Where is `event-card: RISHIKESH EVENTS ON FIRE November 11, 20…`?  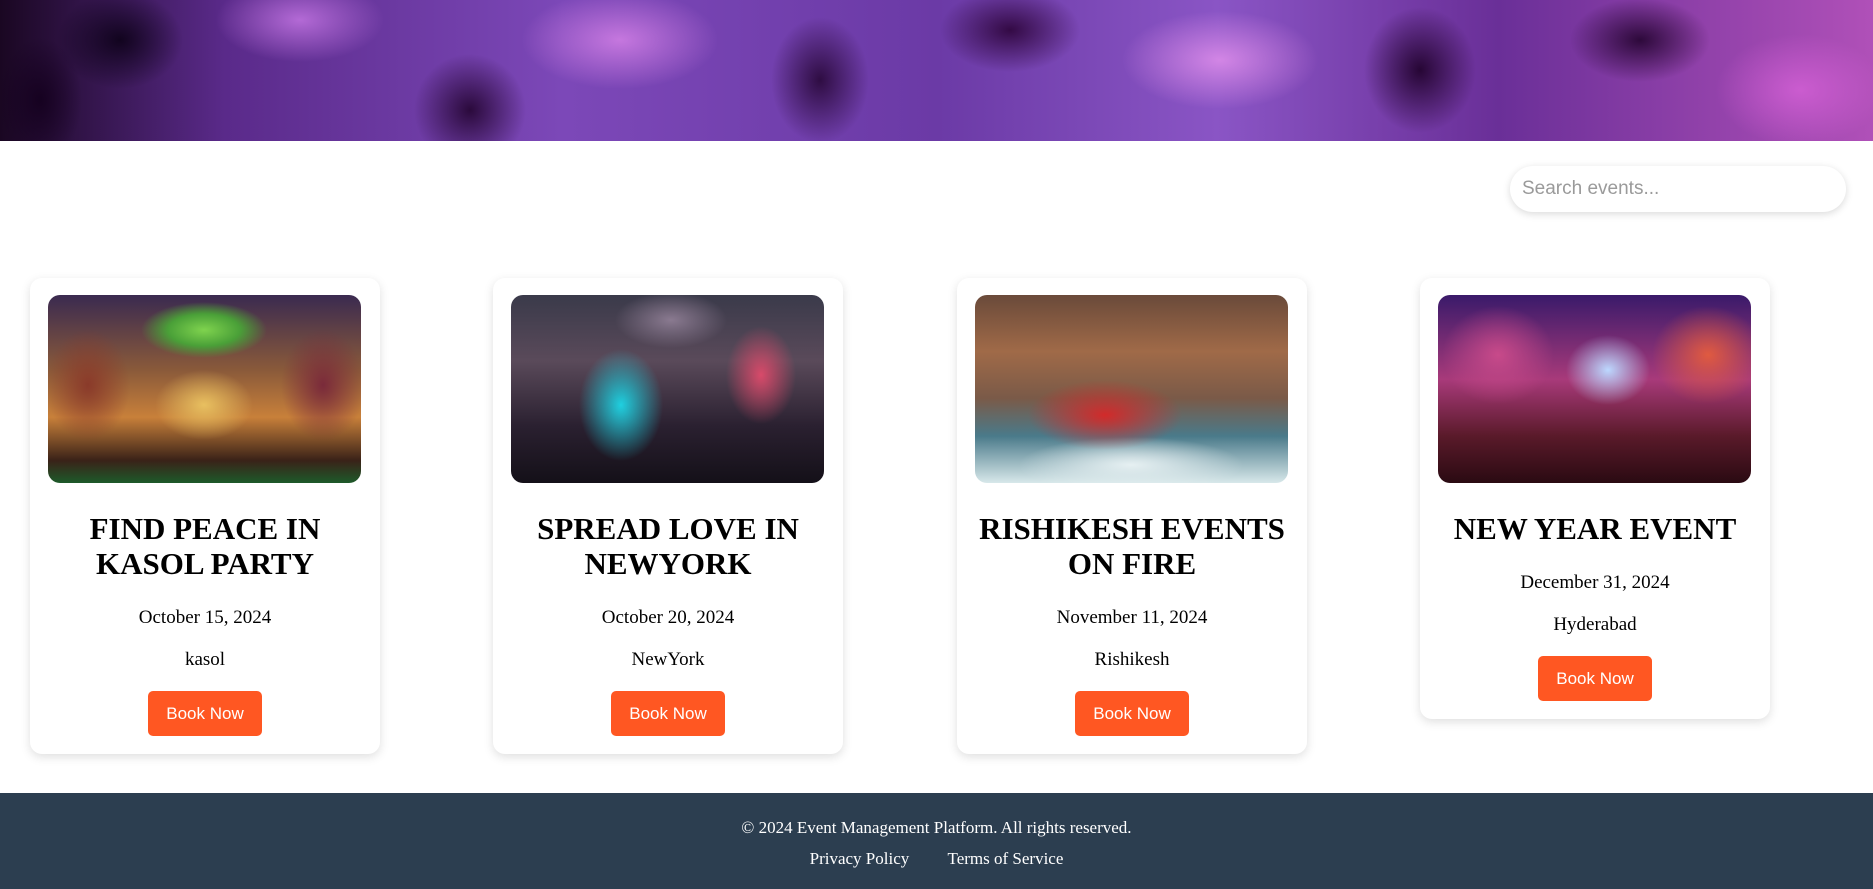 event-card: RISHIKESH EVENTS ON FIRE November 11, 20… is located at coordinates (1132, 516).